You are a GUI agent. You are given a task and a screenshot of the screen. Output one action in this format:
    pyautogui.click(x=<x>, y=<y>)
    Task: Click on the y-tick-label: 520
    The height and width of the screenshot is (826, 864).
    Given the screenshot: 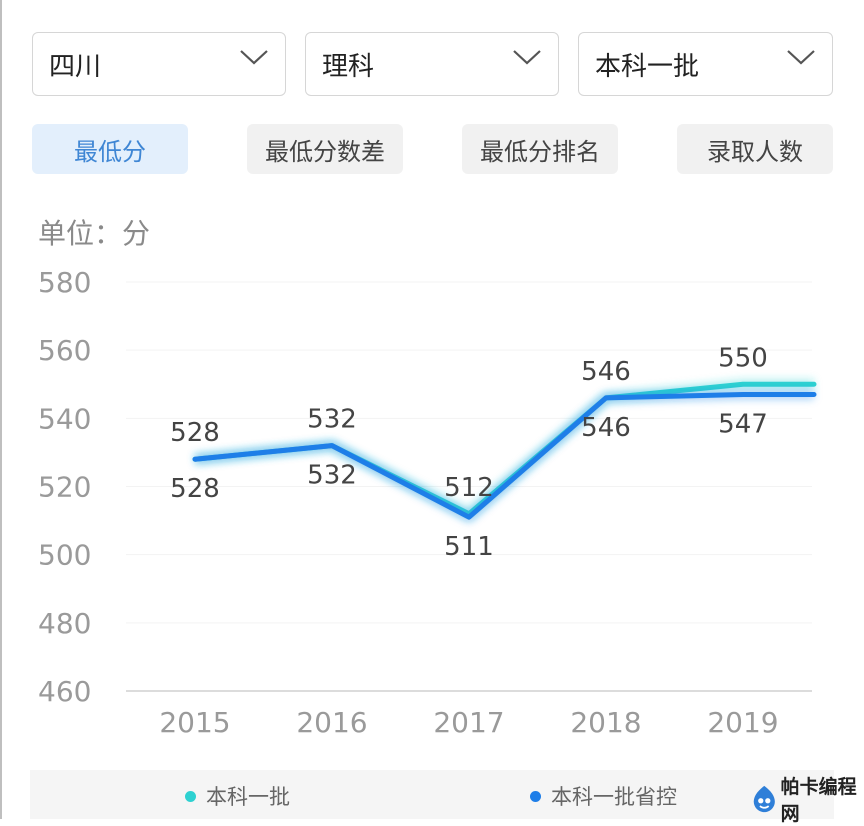 What is the action you would take?
    pyautogui.click(x=64, y=487)
    